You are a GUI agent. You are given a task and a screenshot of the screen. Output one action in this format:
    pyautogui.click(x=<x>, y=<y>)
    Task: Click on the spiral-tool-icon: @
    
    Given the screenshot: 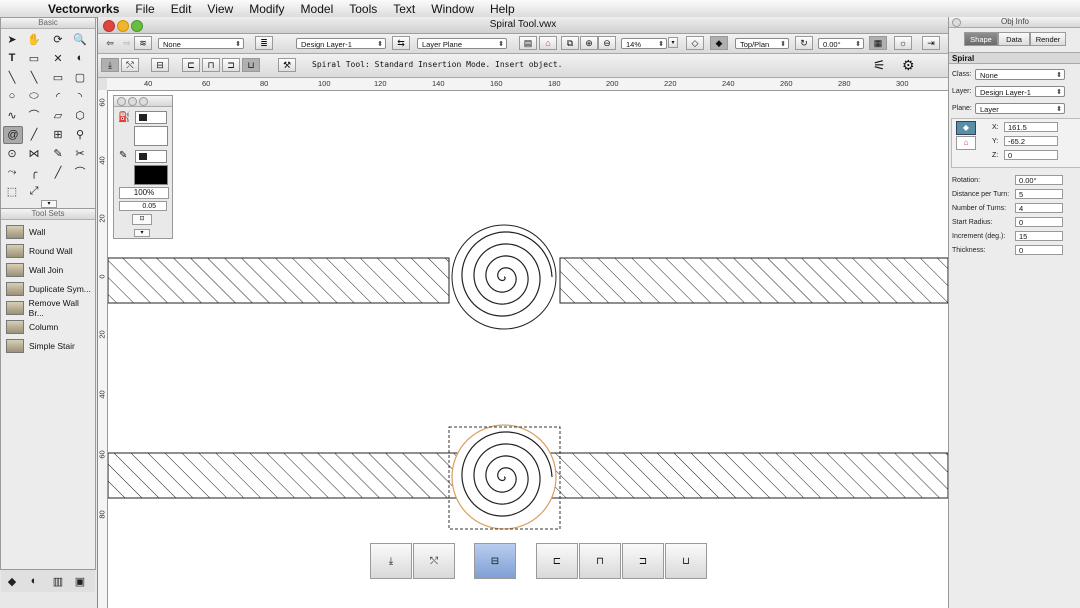 What is the action you would take?
    pyautogui.click(x=13, y=135)
    